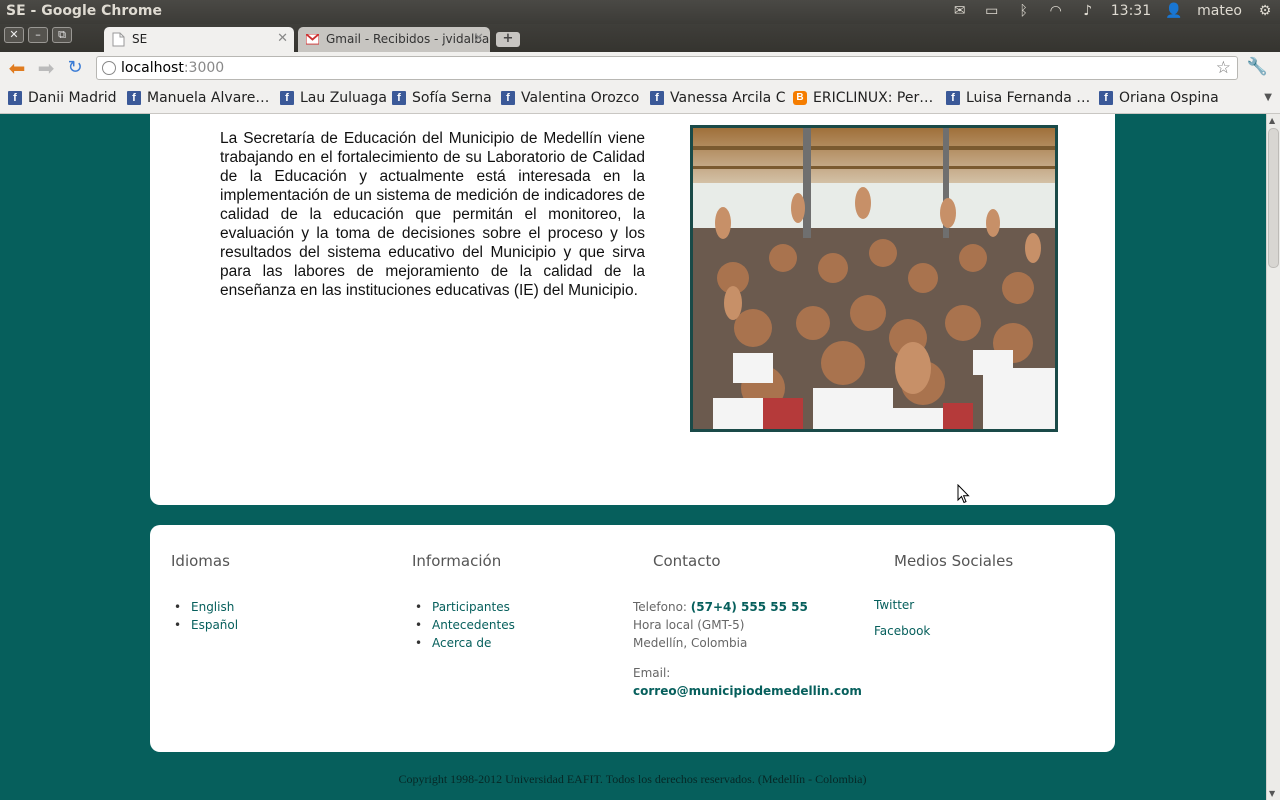  I want to click on list-item: Acerca de, so click(463, 643).